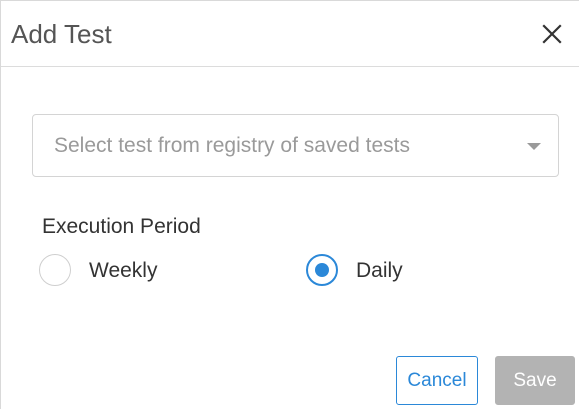  What do you see at coordinates (534, 146) in the screenshot?
I see `chevron-down-icon` at bounding box center [534, 146].